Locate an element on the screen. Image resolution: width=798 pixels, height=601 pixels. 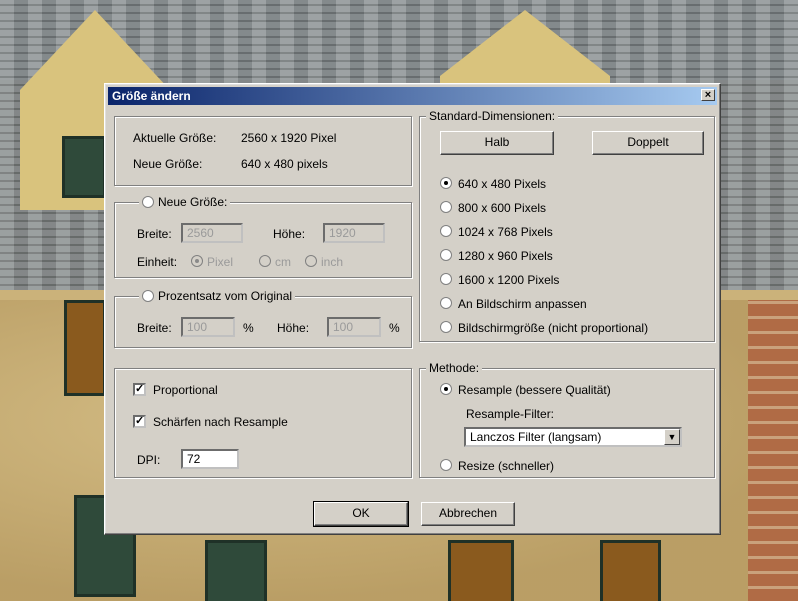
percent-width-input is located at coordinates (208, 327).